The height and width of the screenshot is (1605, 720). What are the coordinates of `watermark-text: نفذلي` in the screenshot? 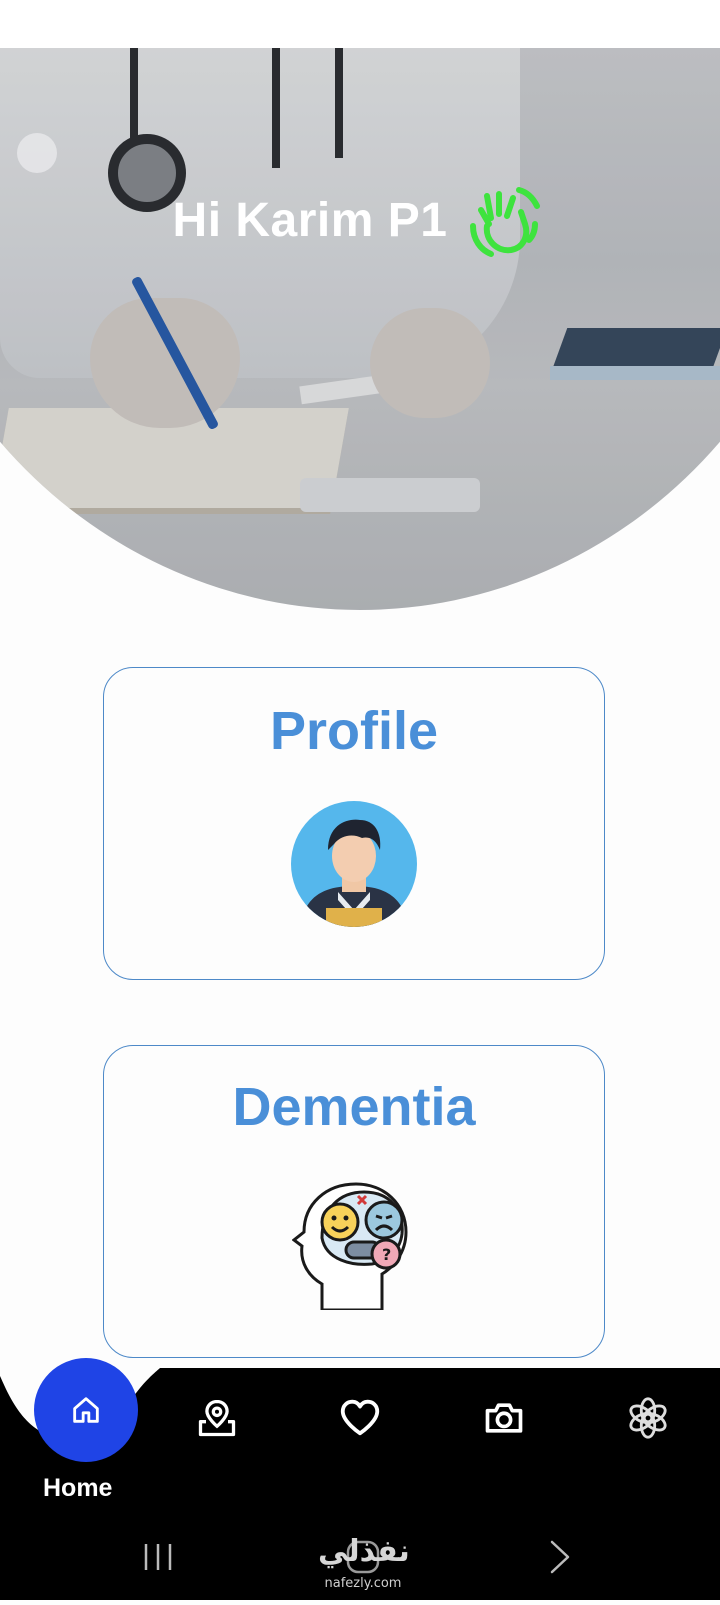 It's located at (364, 1551).